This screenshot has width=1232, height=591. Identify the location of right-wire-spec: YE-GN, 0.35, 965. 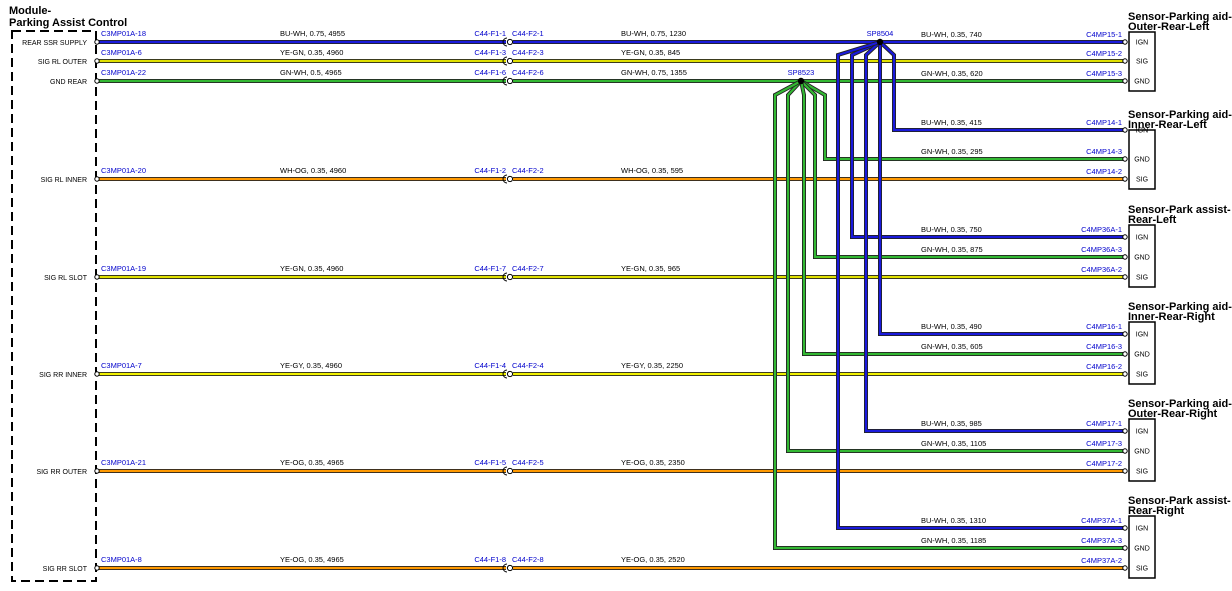
(650, 268).